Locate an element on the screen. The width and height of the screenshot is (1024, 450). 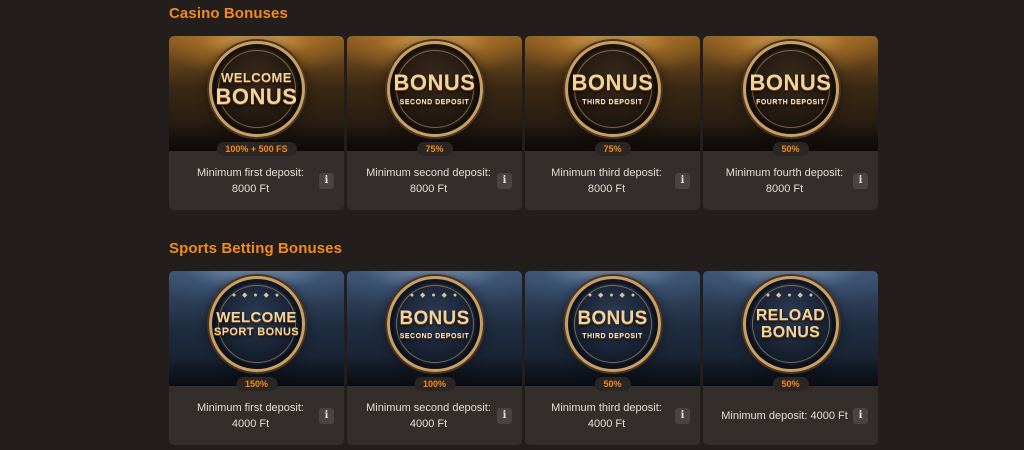
bonus-coin-emblem: ● ◆ ● ◆ ● WELCOME SPORT BONUS is located at coordinates (256, 324).